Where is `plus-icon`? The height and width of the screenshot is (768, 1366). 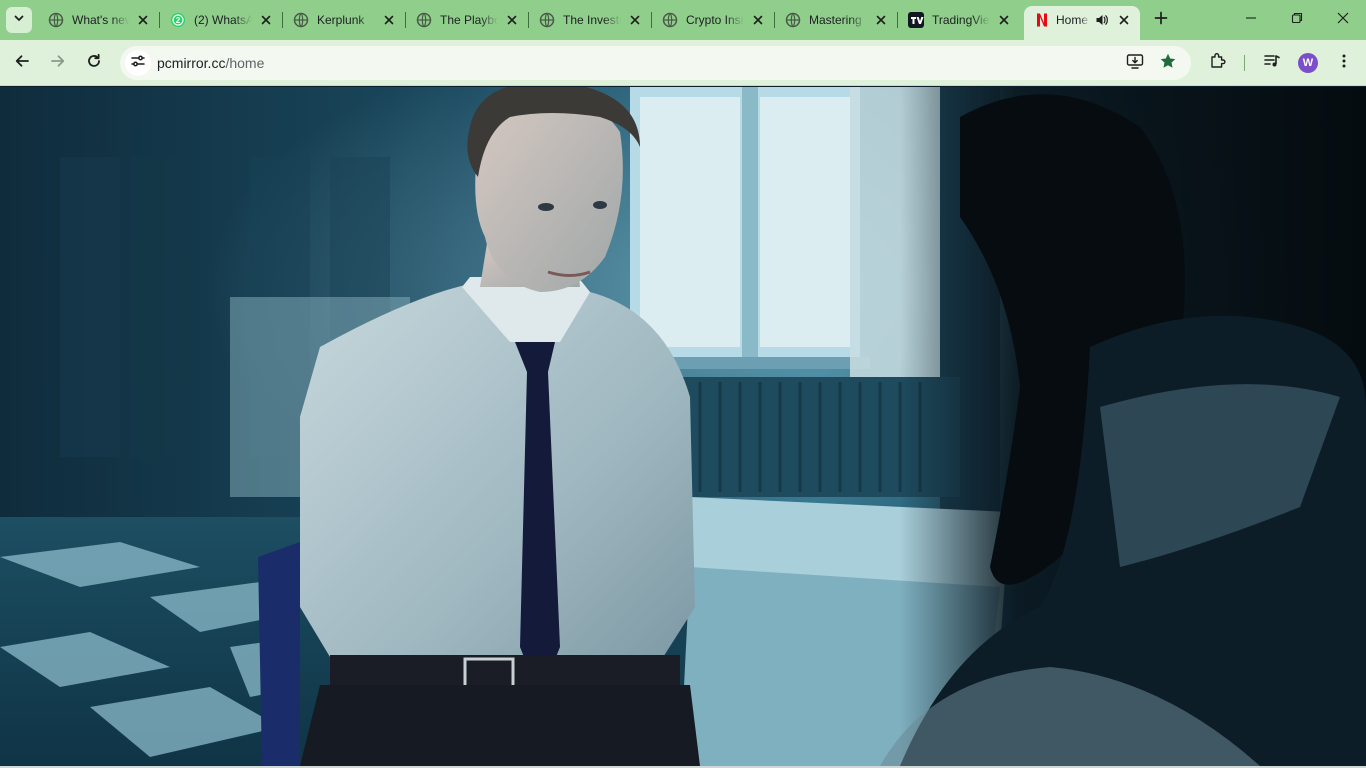
plus-icon is located at coordinates (1161, 20).